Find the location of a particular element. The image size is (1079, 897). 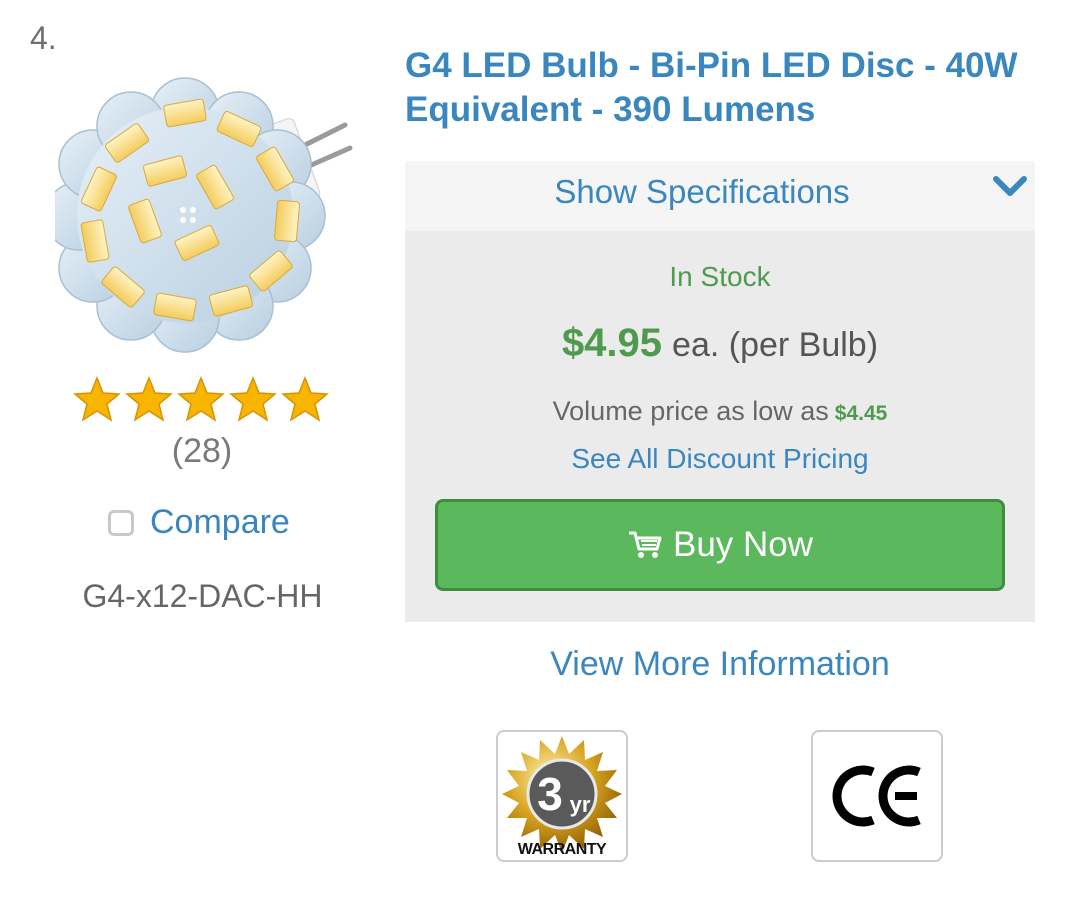

chevron-down-icon is located at coordinates (1010, 187).